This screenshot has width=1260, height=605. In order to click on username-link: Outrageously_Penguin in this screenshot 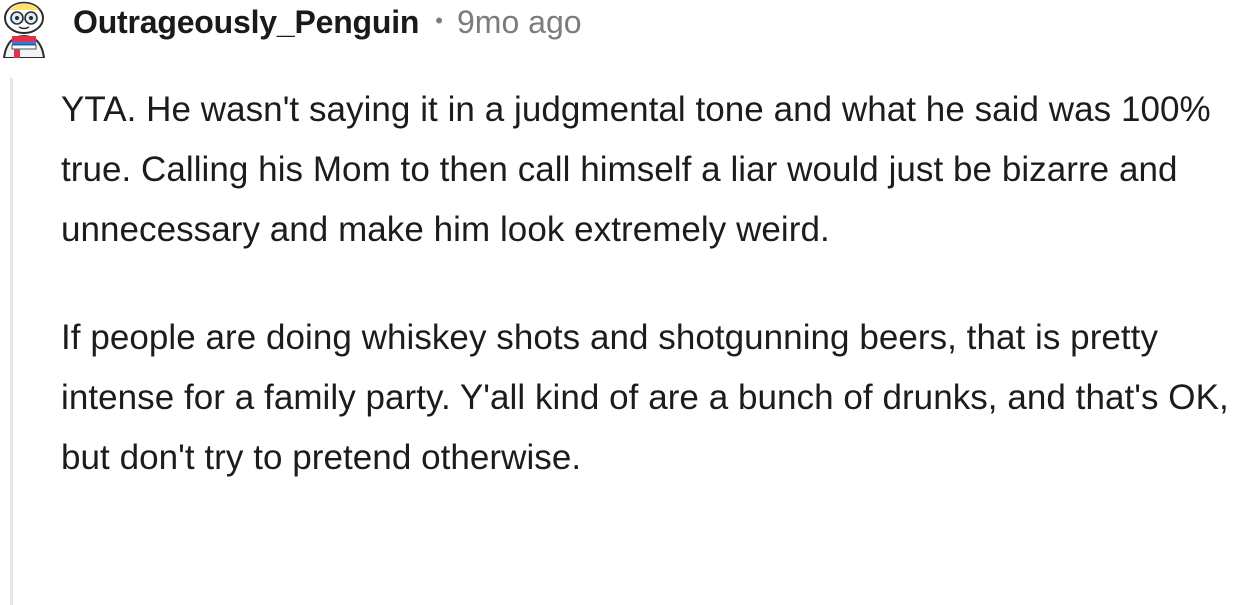, I will do `click(246, 22)`.